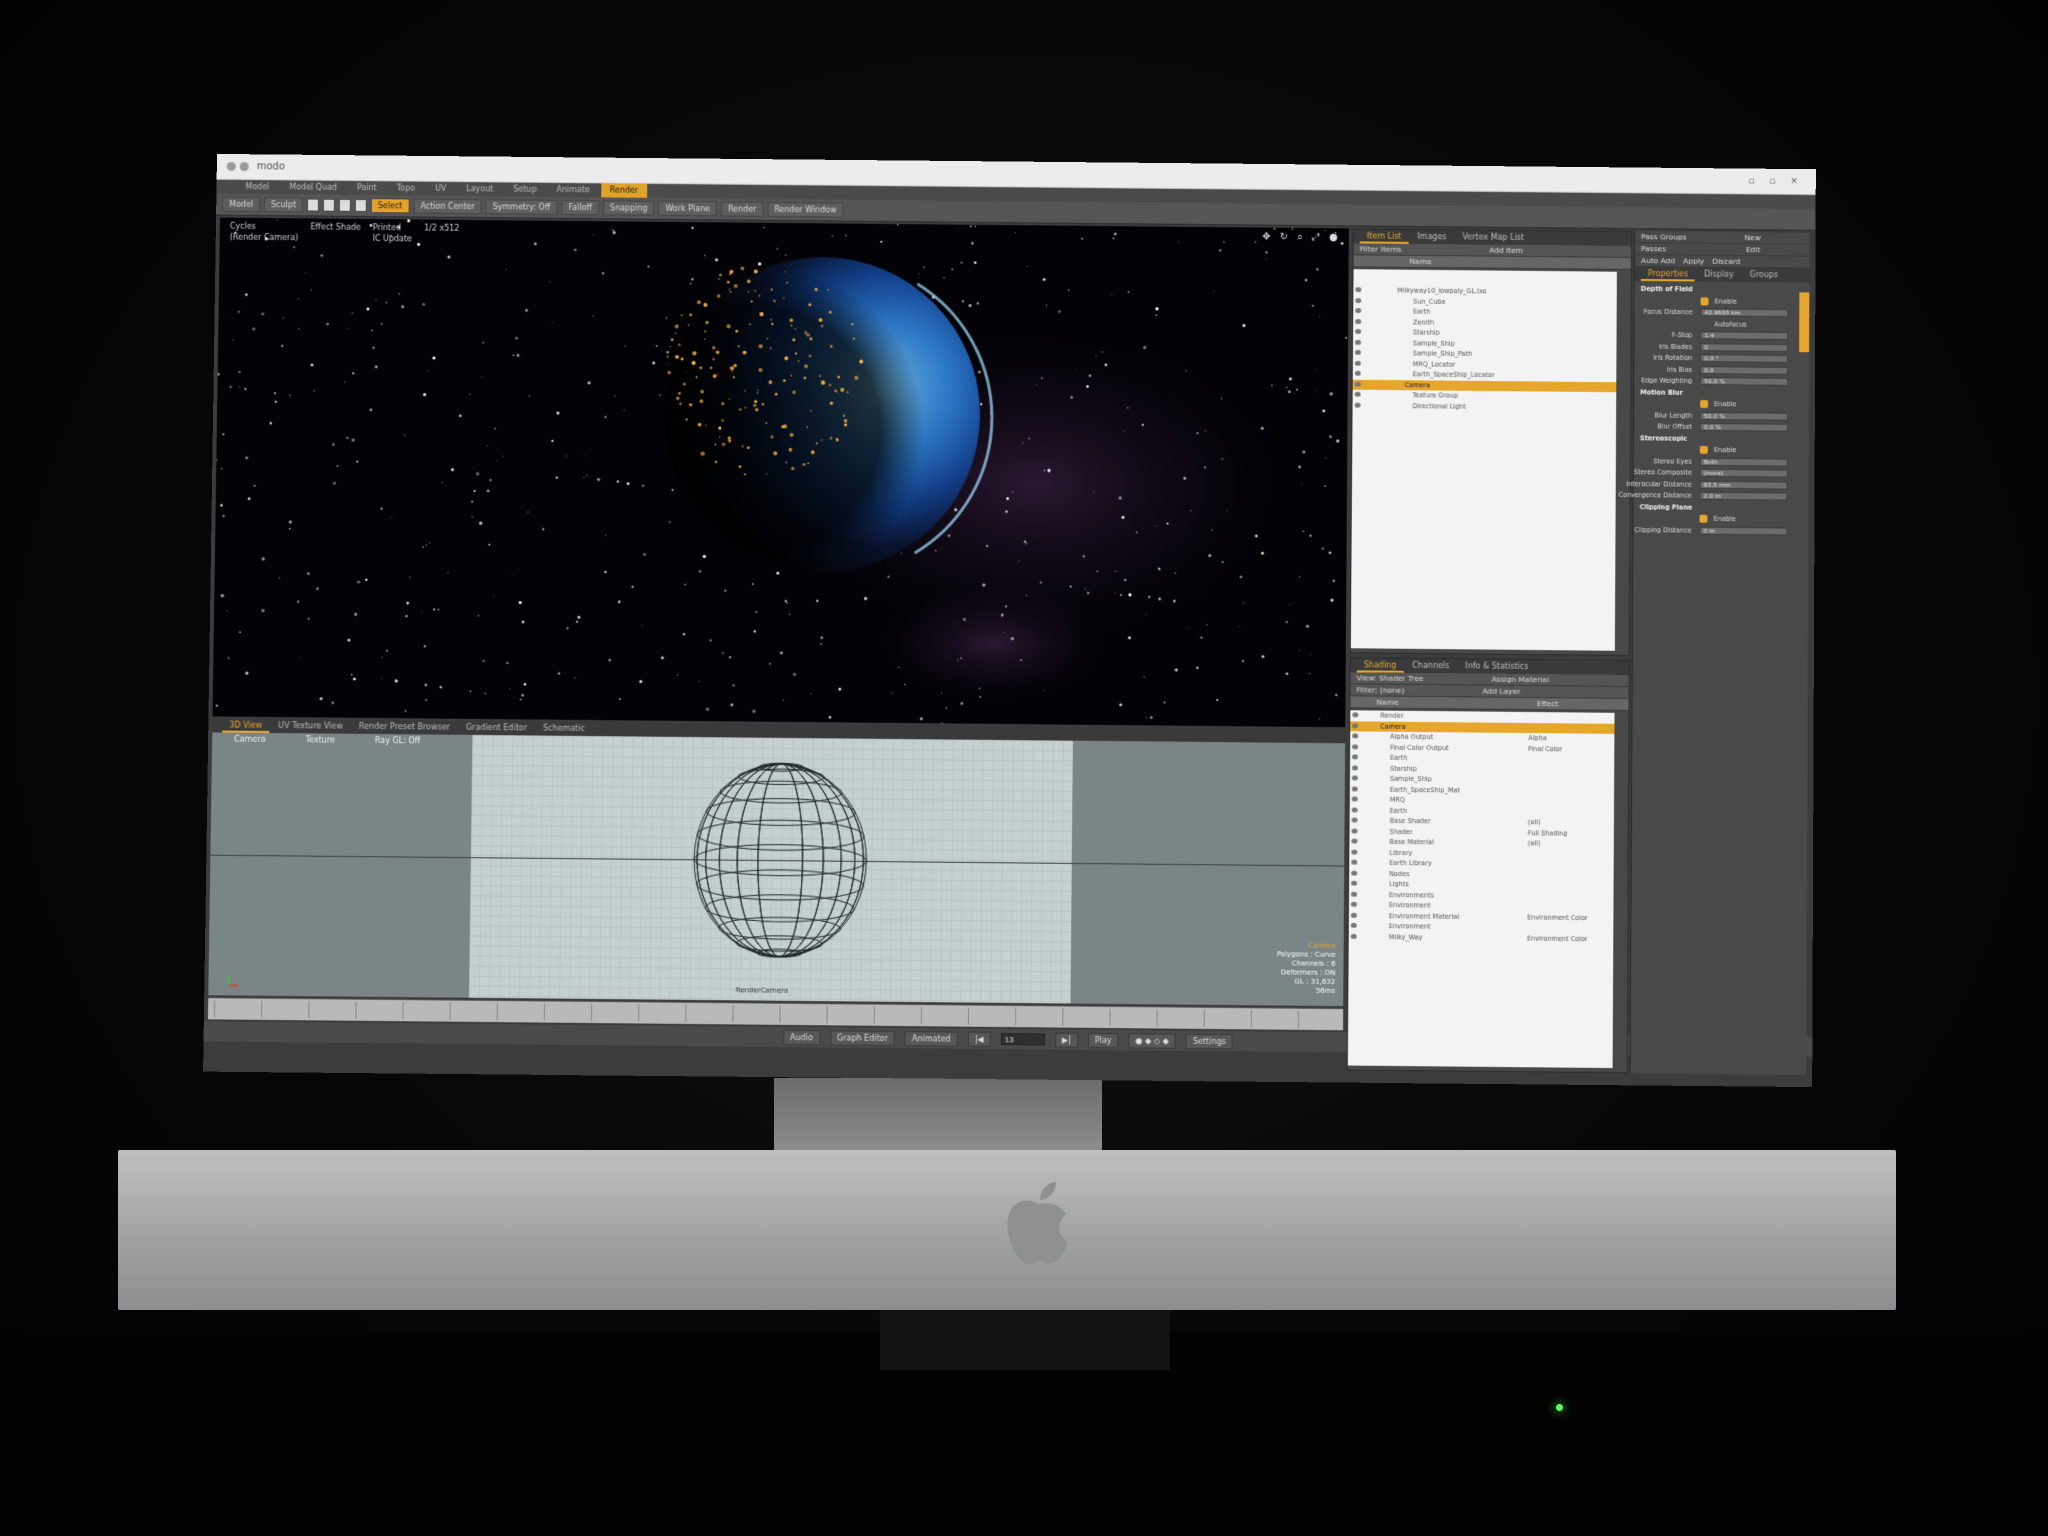  Describe the element at coordinates (1066, 1040) in the screenshot. I see `next-key-button: ▶|` at that location.